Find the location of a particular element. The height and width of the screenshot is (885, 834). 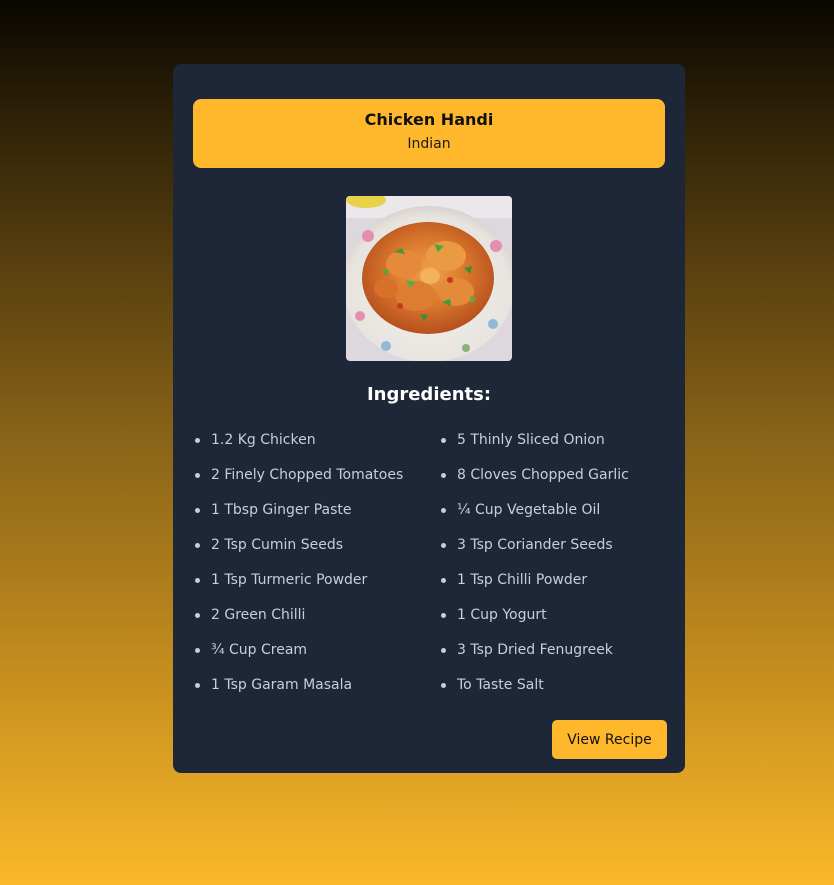

ingredient-item: 1 Tsp Garam Masala is located at coordinates (298, 691).